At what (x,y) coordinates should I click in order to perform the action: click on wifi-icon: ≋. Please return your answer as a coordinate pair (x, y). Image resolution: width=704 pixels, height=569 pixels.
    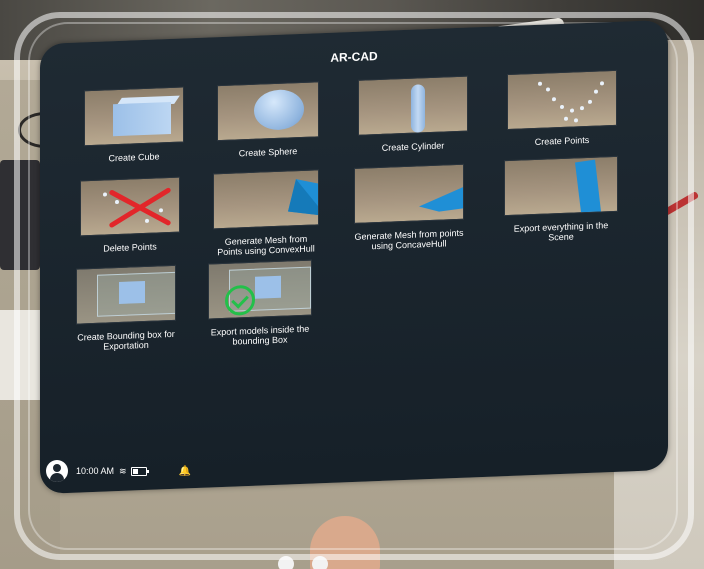
    Looking at the image, I should click on (123, 470).